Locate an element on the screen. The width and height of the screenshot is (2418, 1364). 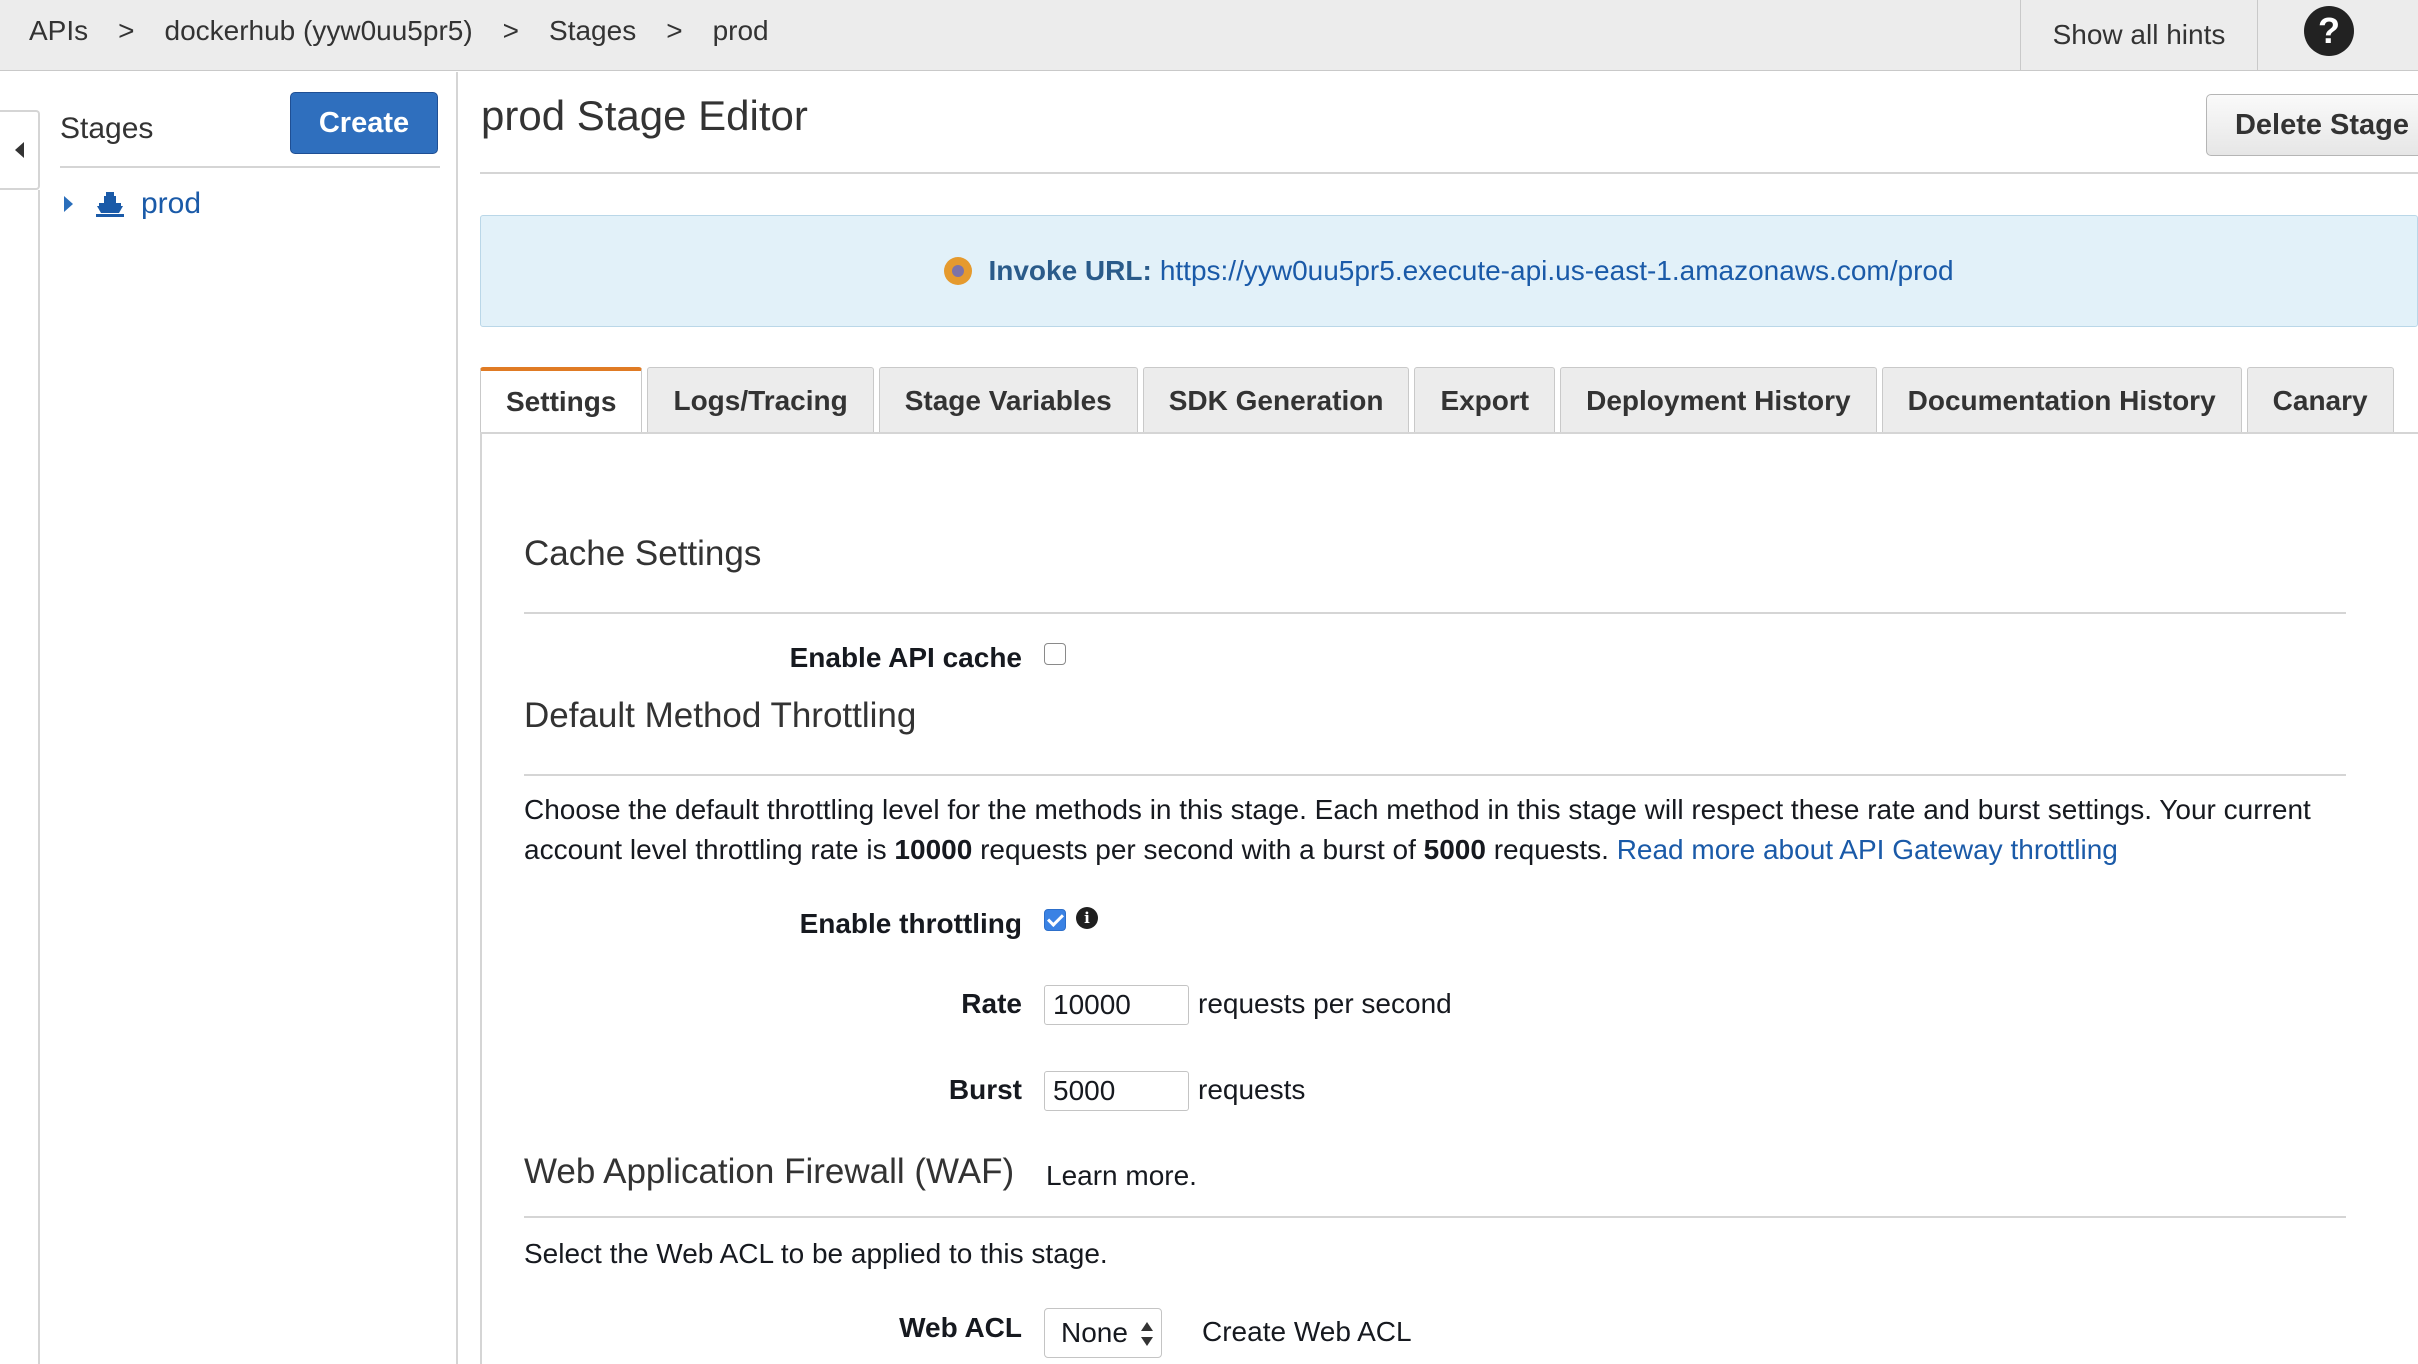
burst-label: Burst is located at coordinates (985, 1089).